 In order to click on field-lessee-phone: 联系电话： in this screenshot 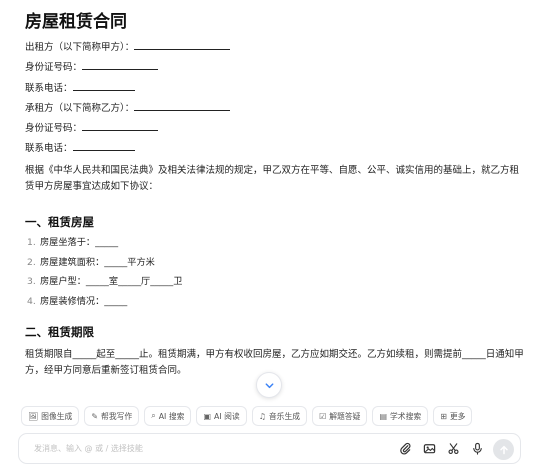, I will do `click(275, 148)`.